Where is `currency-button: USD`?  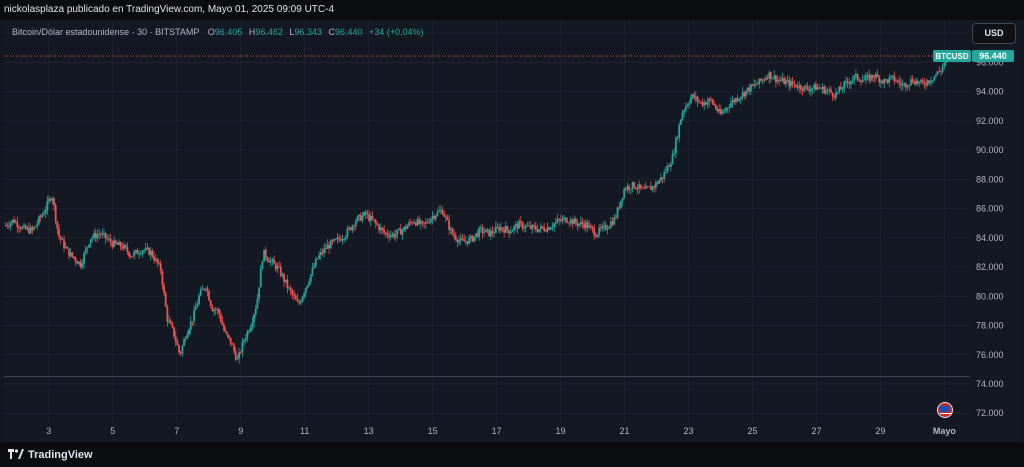
currency-button: USD is located at coordinates (994, 33).